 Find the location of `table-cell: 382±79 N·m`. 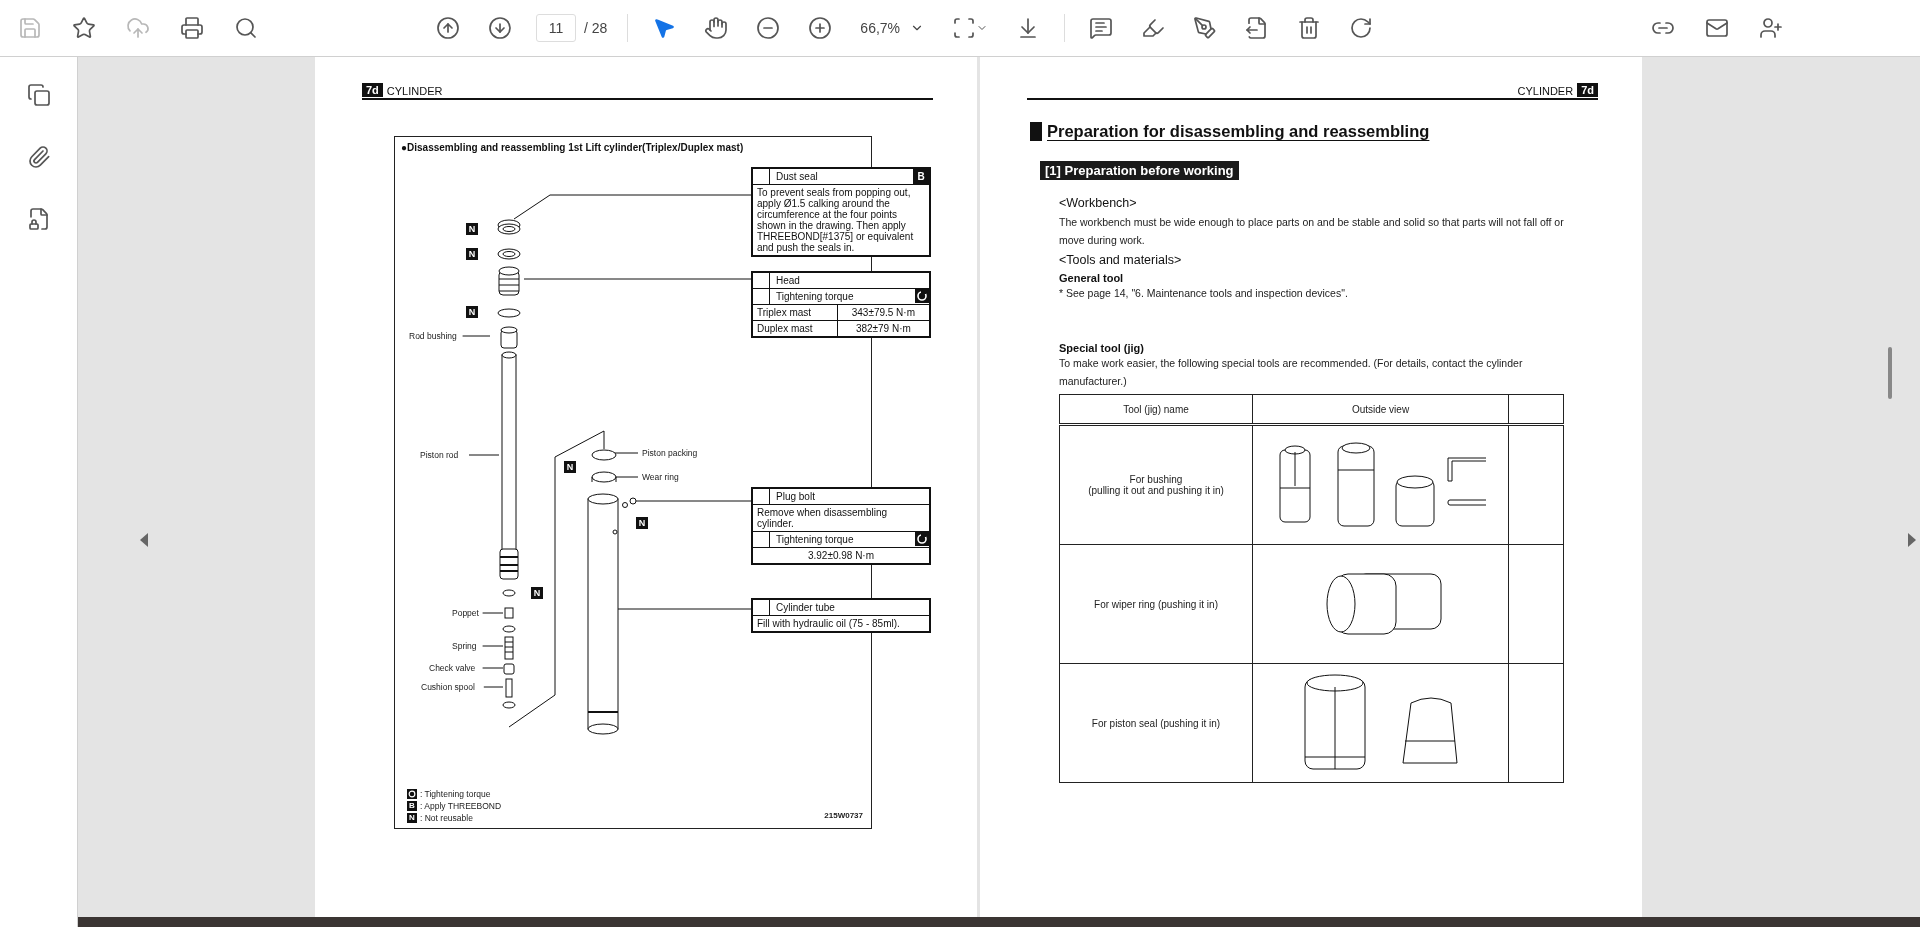

table-cell: 382±79 N·m is located at coordinates (882, 328).